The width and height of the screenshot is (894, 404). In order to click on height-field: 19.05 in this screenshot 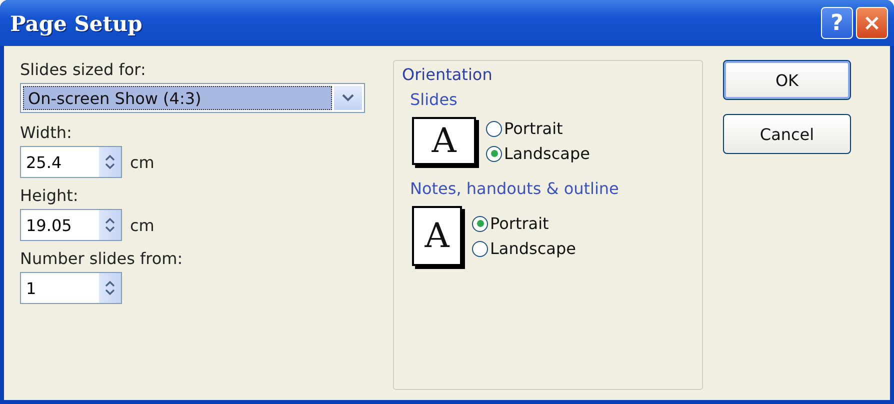, I will do `click(71, 225)`.